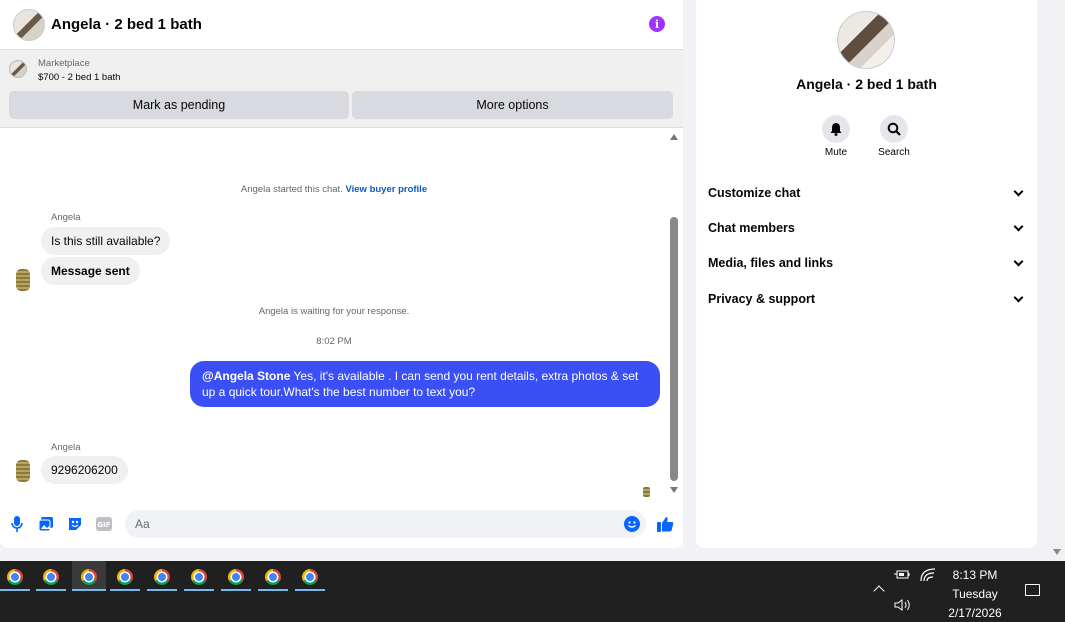  I want to click on battery-icon, so click(902, 576).